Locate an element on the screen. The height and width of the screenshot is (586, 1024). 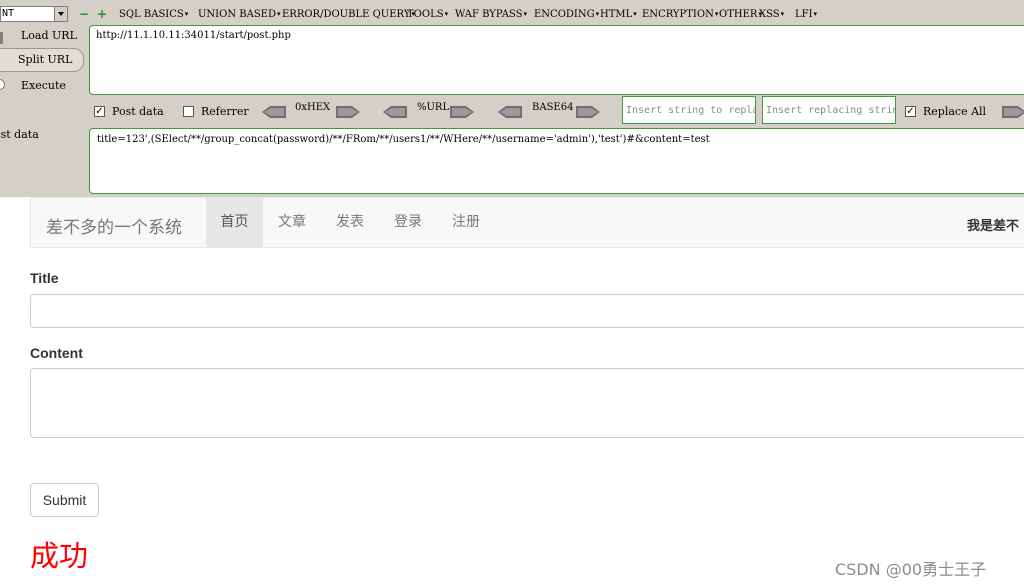
execute-radio is located at coordinates (2, 84).